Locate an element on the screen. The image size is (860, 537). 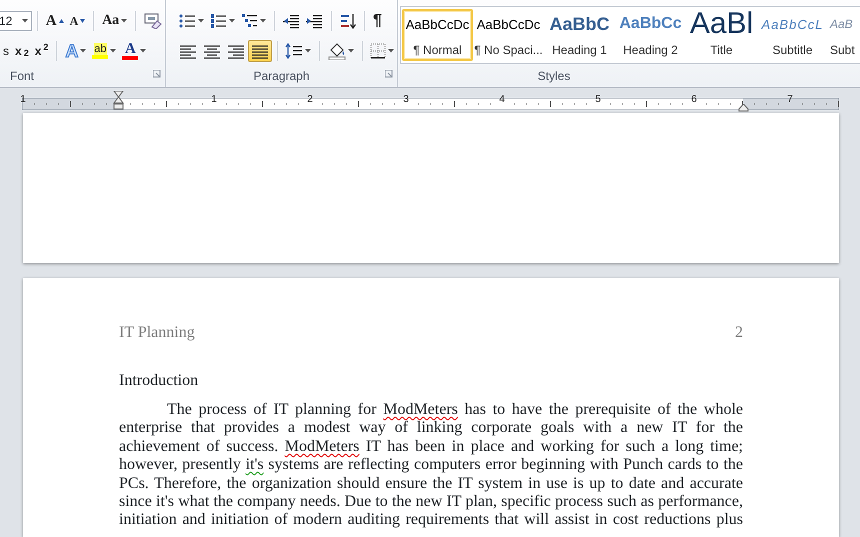
style-item: AaBbCcDc ¶ Normal is located at coordinates (437, 35).